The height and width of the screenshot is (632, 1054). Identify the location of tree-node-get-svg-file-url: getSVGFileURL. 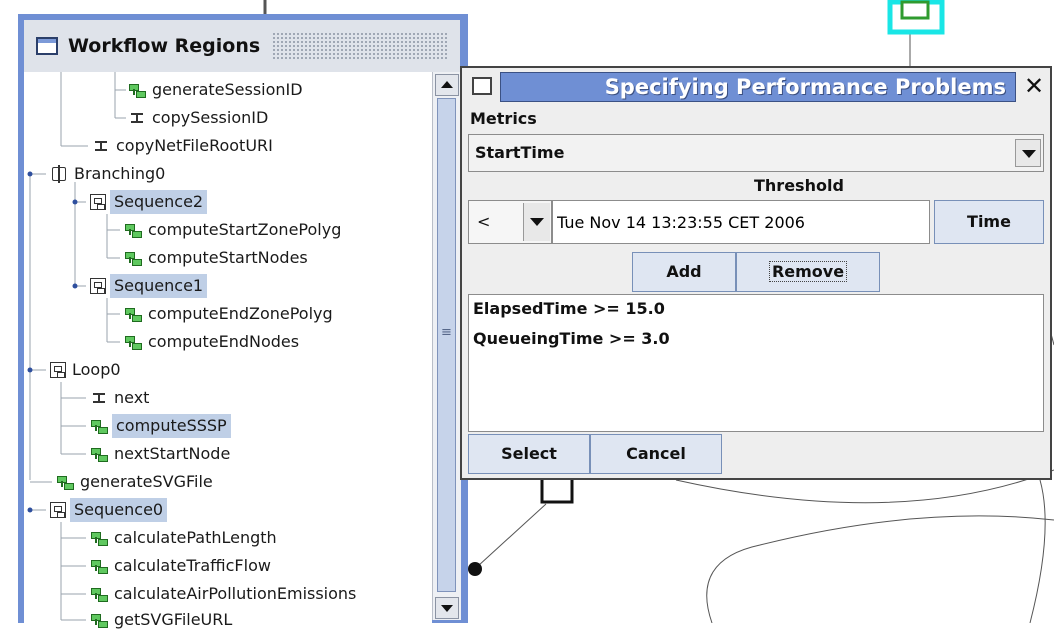
(161, 620).